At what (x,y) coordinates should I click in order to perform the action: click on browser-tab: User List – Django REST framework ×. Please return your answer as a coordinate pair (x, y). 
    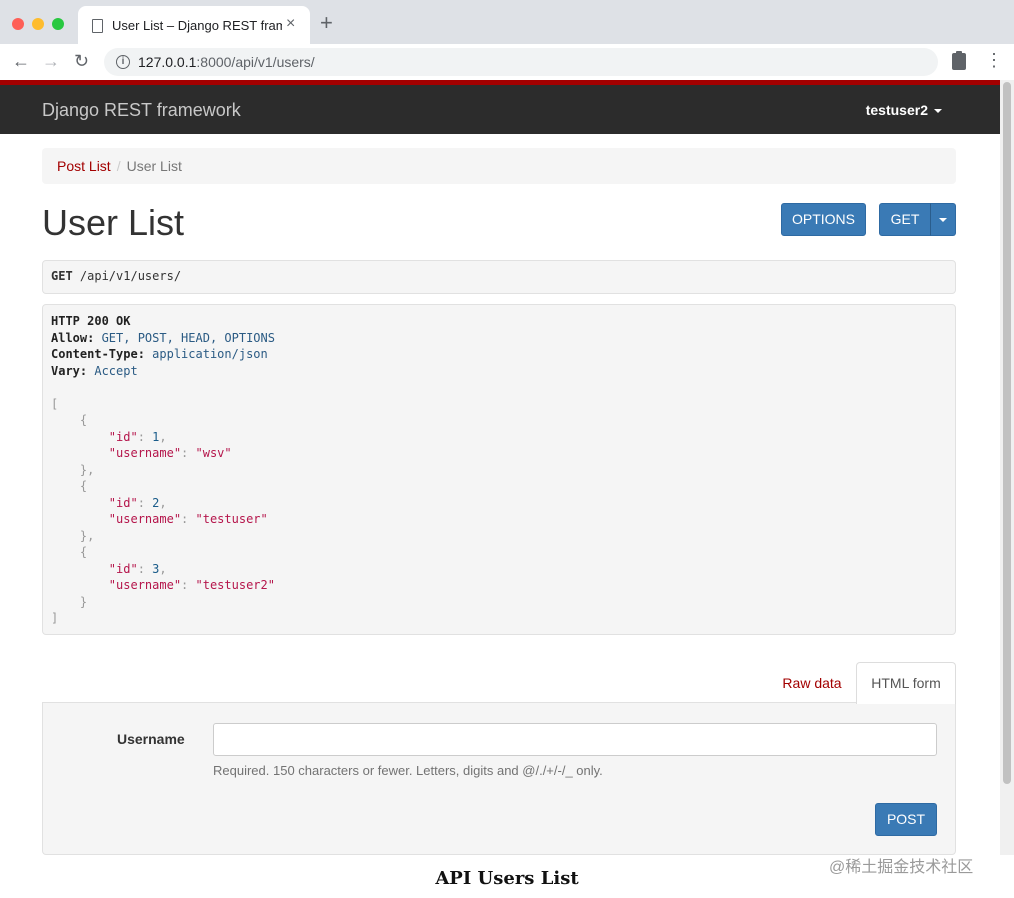
    Looking at the image, I should click on (194, 25).